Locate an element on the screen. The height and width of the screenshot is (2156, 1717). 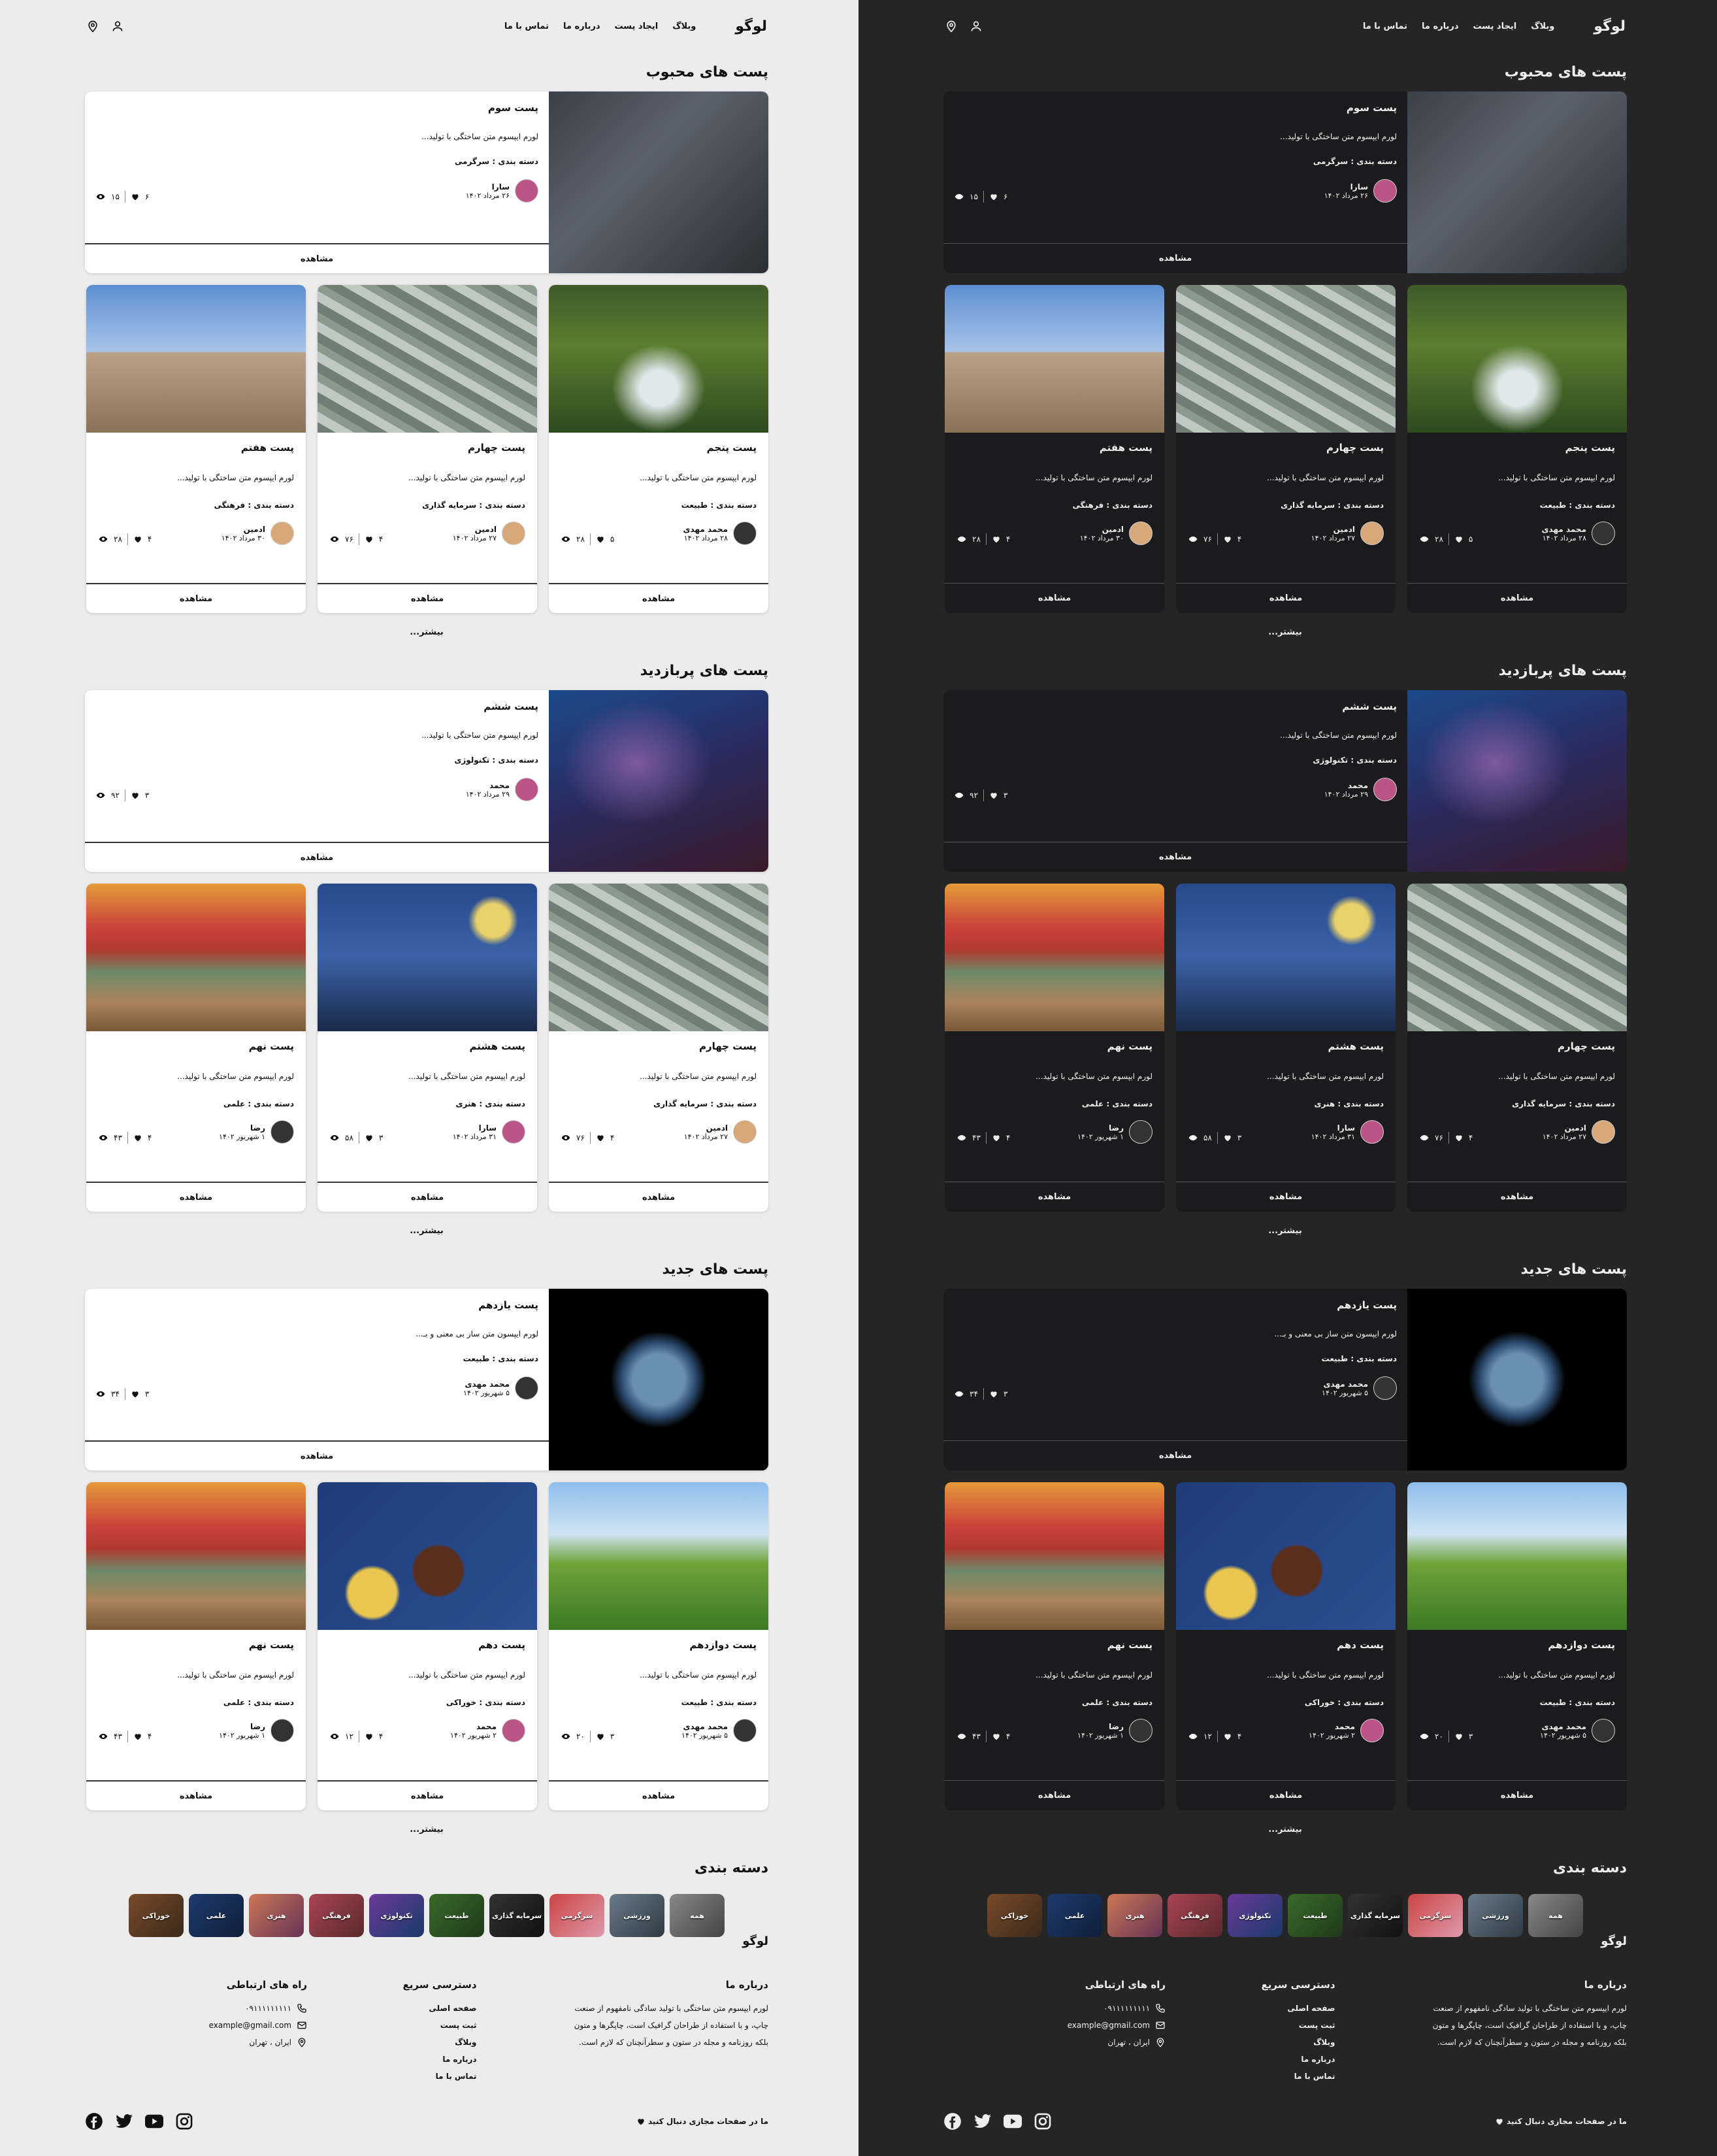
nav-link: تماس با ما is located at coordinates (1385, 26).